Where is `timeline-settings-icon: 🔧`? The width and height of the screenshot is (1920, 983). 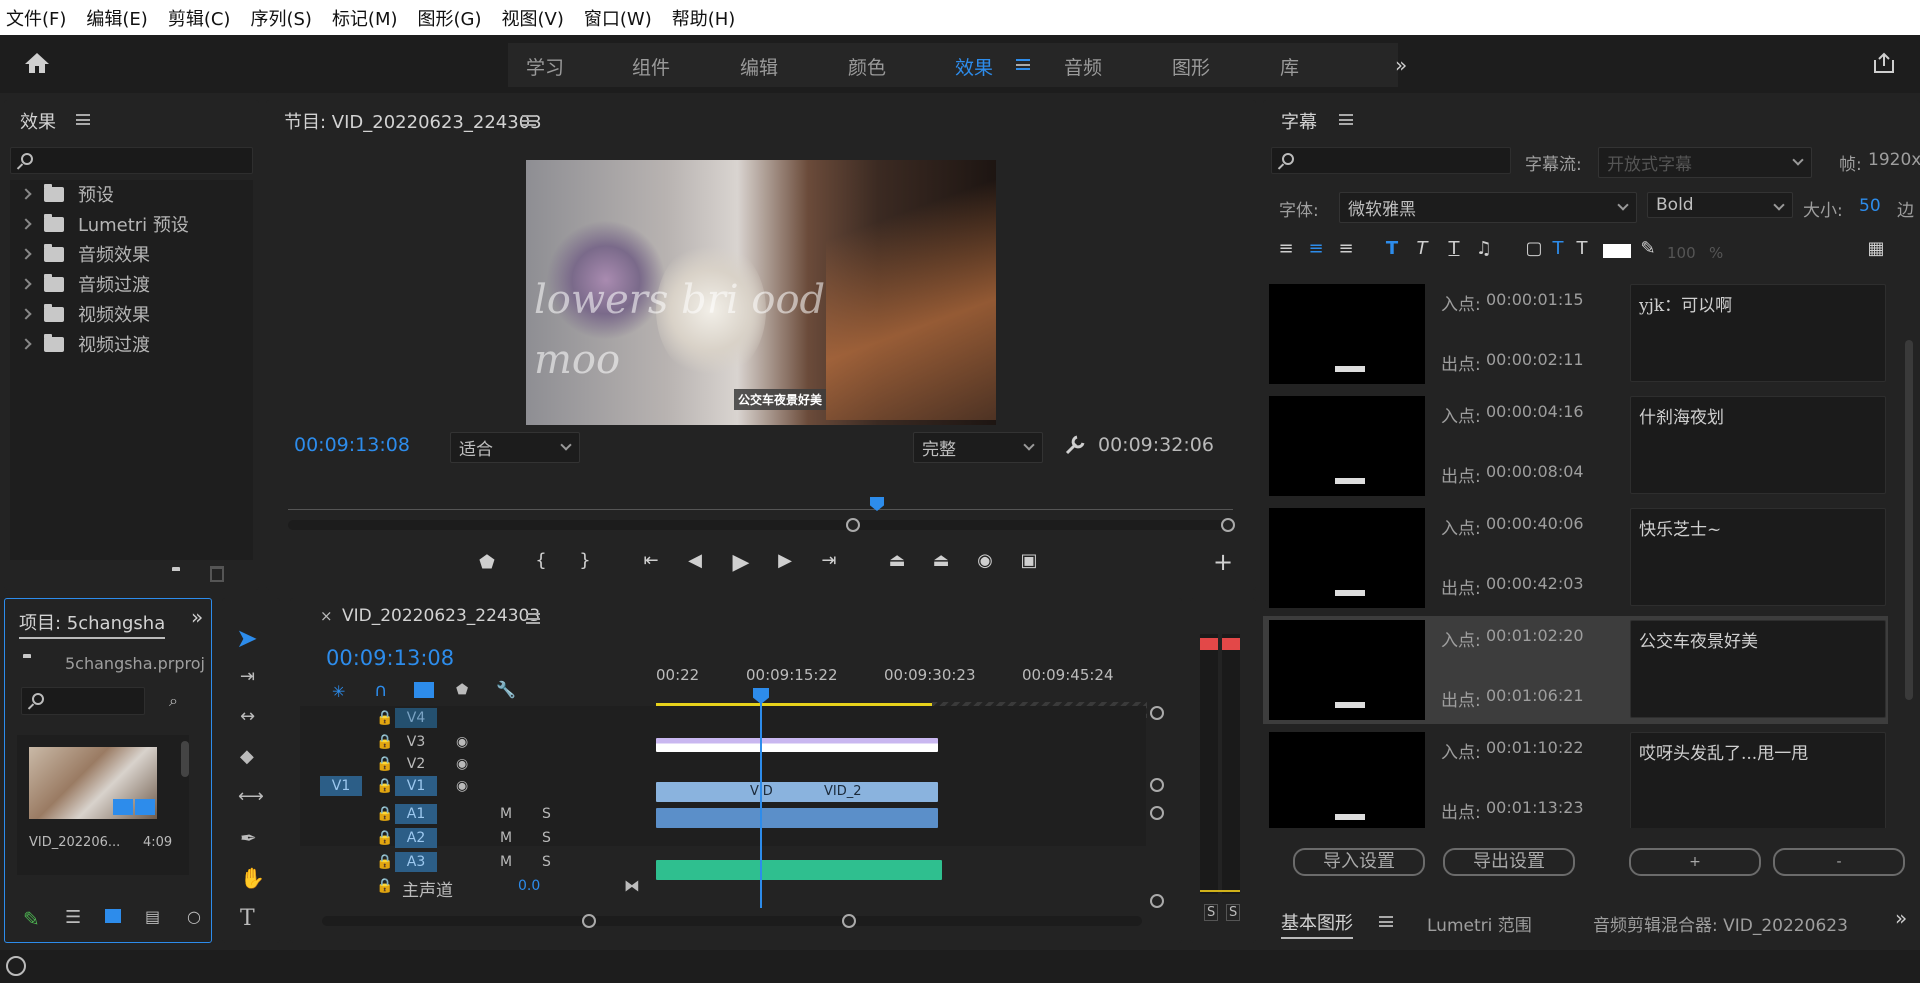
timeline-settings-icon: 🔧 is located at coordinates (506, 689).